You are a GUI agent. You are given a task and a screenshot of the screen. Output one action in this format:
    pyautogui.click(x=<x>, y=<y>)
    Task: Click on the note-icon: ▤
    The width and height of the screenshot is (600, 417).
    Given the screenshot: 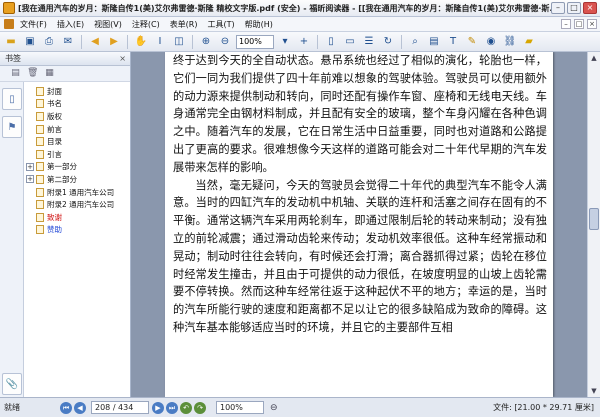 What is the action you would take?
    pyautogui.click(x=434, y=41)
    